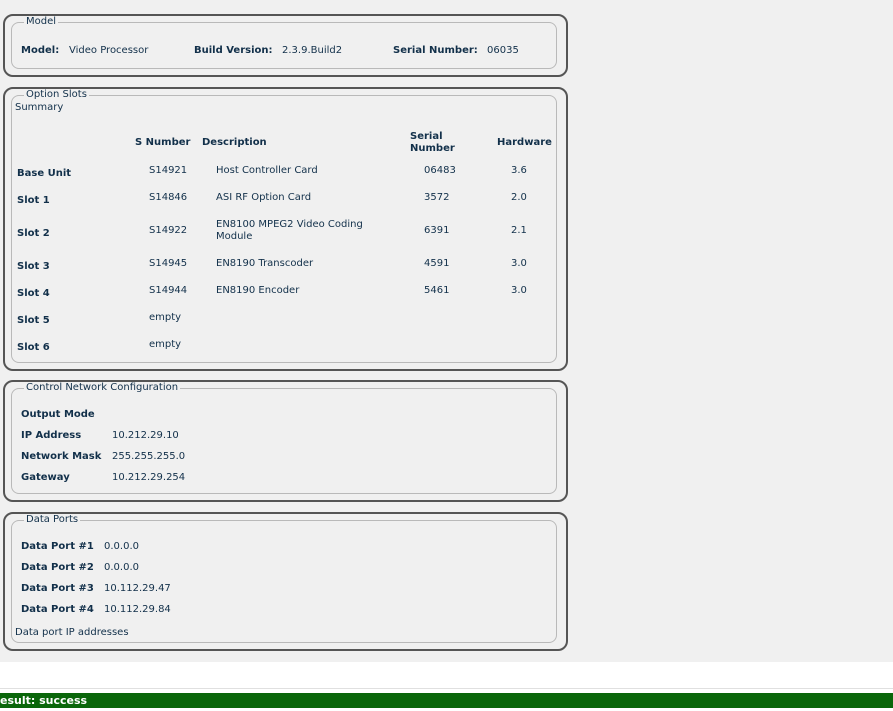 This screenshot has height=711, width=893. Describe the element at coordinates (149, 456) in the screenshot. I see `network-mask-value: 255.255.255.0` at that location.